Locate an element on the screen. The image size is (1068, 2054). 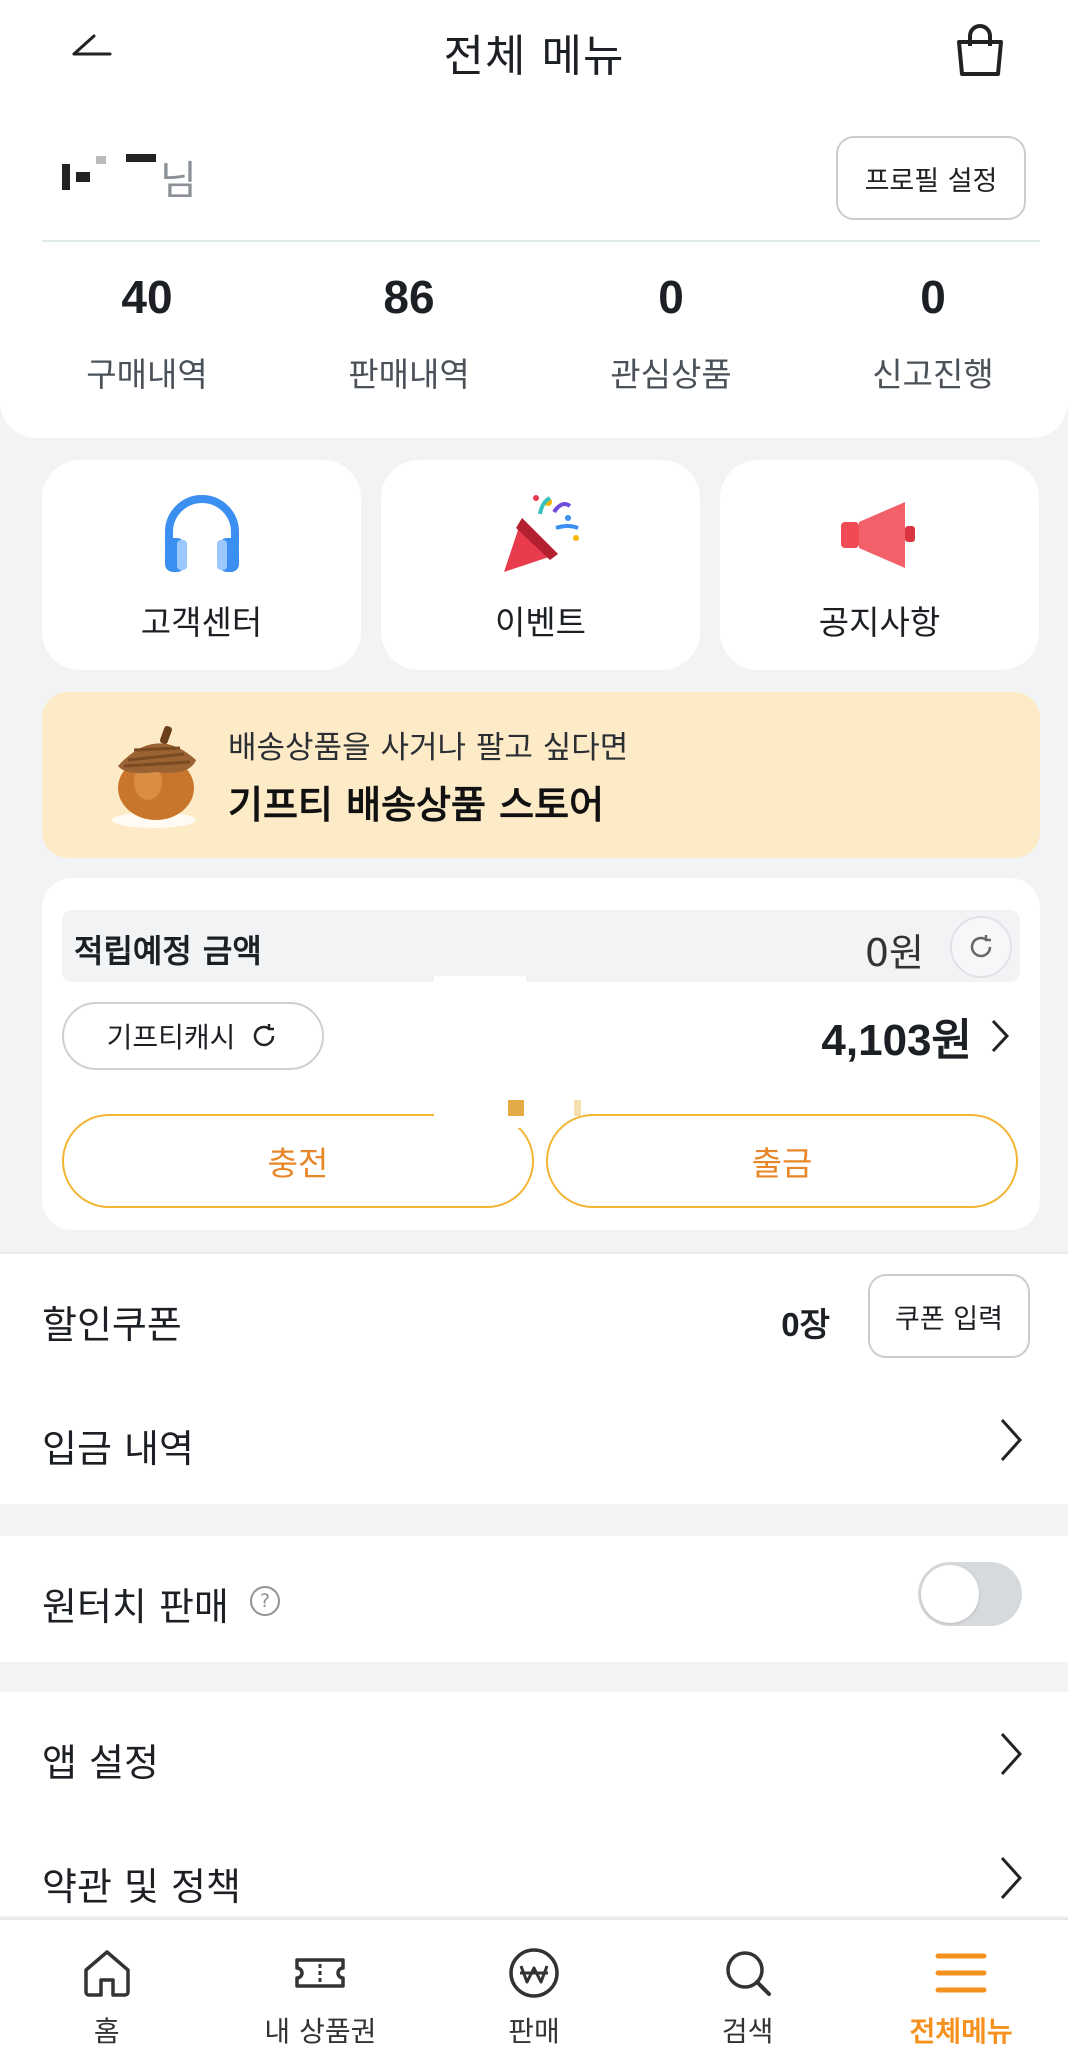
nav-home: 홈 is located at coordinates (107, 1987).